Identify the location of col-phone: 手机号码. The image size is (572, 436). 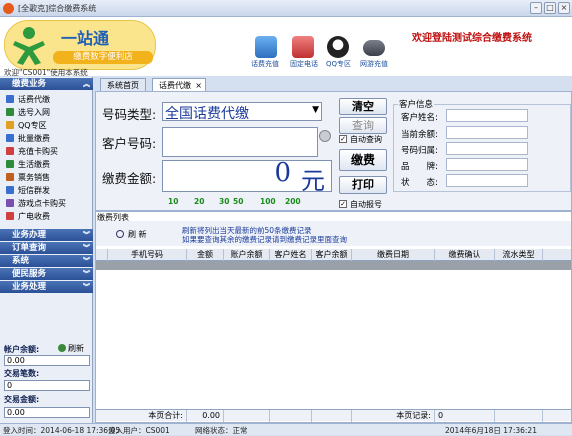
(147, 255).